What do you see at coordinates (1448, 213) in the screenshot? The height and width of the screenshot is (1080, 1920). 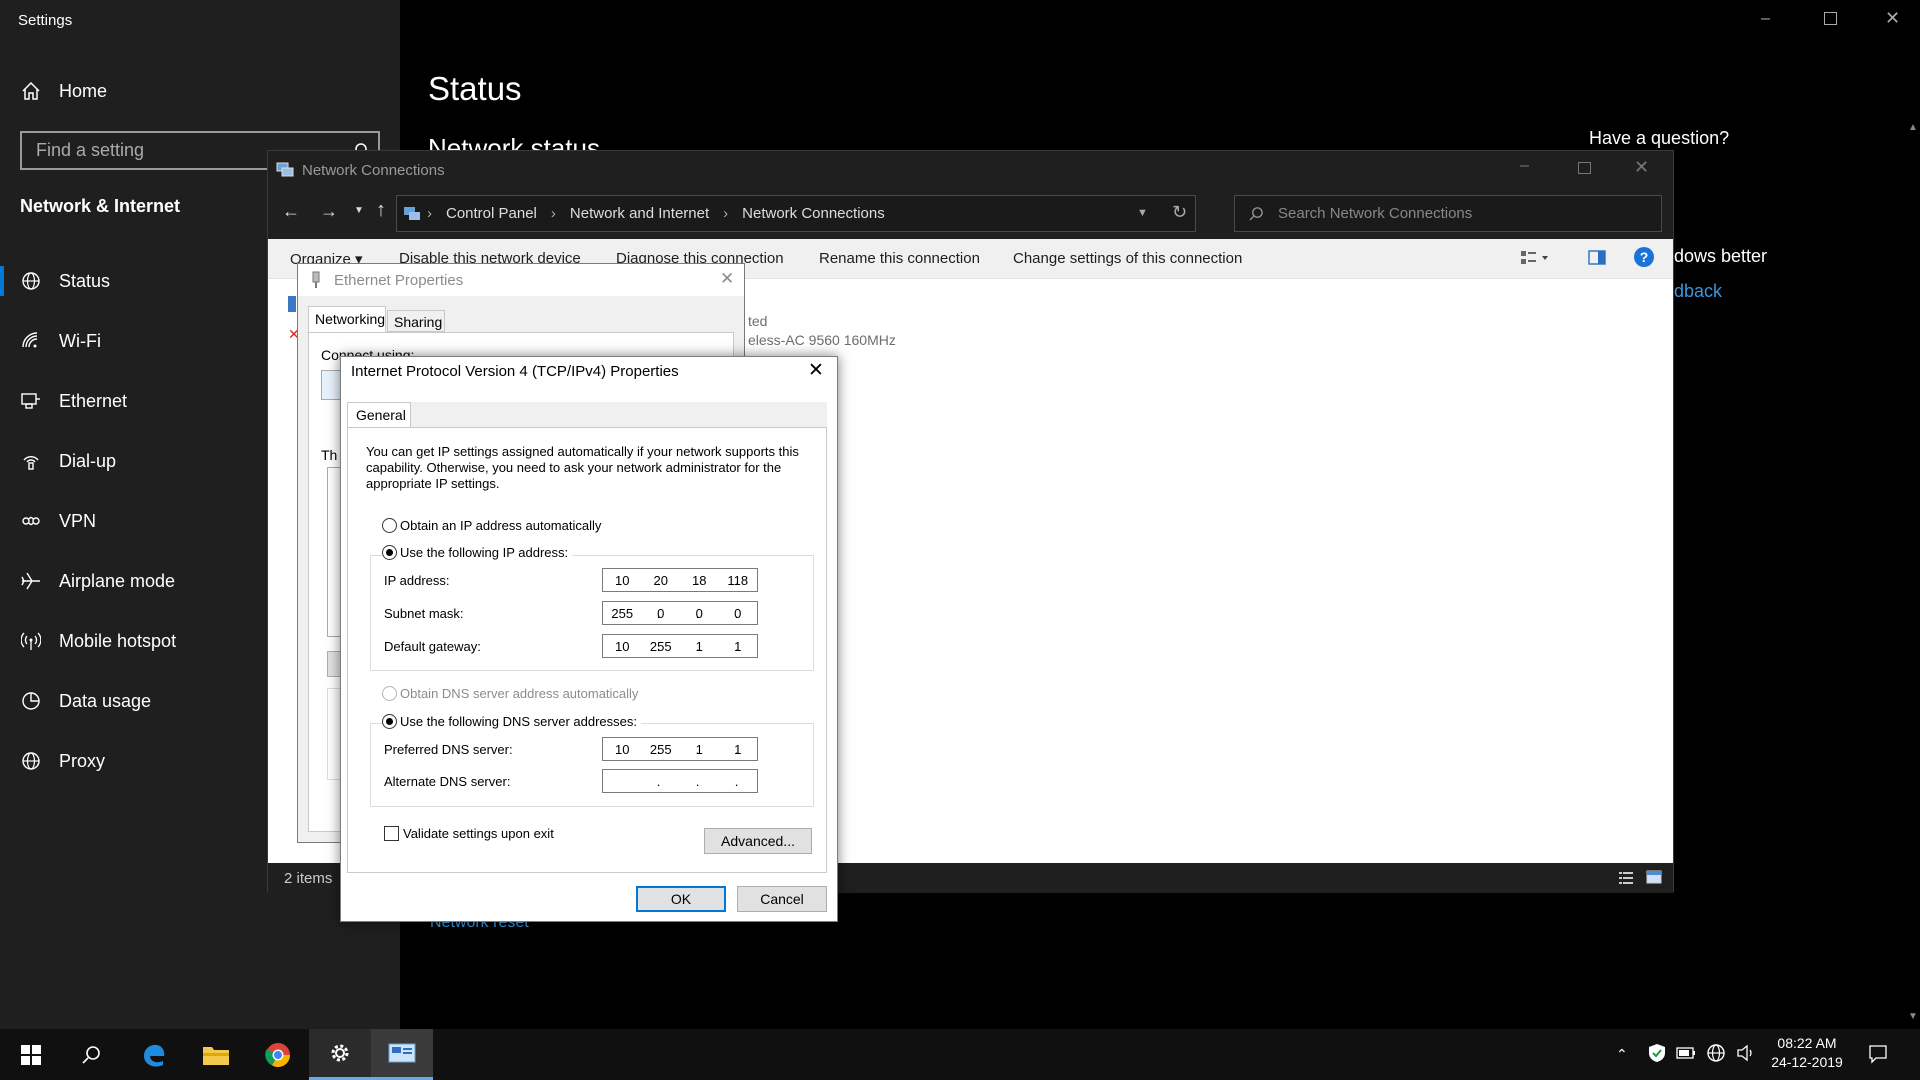 I see `explorer-search-input: Search Network Connections` at bounding box center [1448, 213].